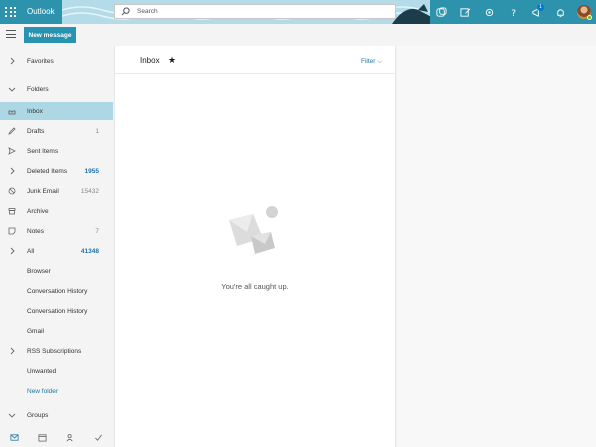 This screenshot has height=447, width=596. Describe the element at coordinates (31, 251) in the screenshot. I see `sidebar-item-label: All` at that location.